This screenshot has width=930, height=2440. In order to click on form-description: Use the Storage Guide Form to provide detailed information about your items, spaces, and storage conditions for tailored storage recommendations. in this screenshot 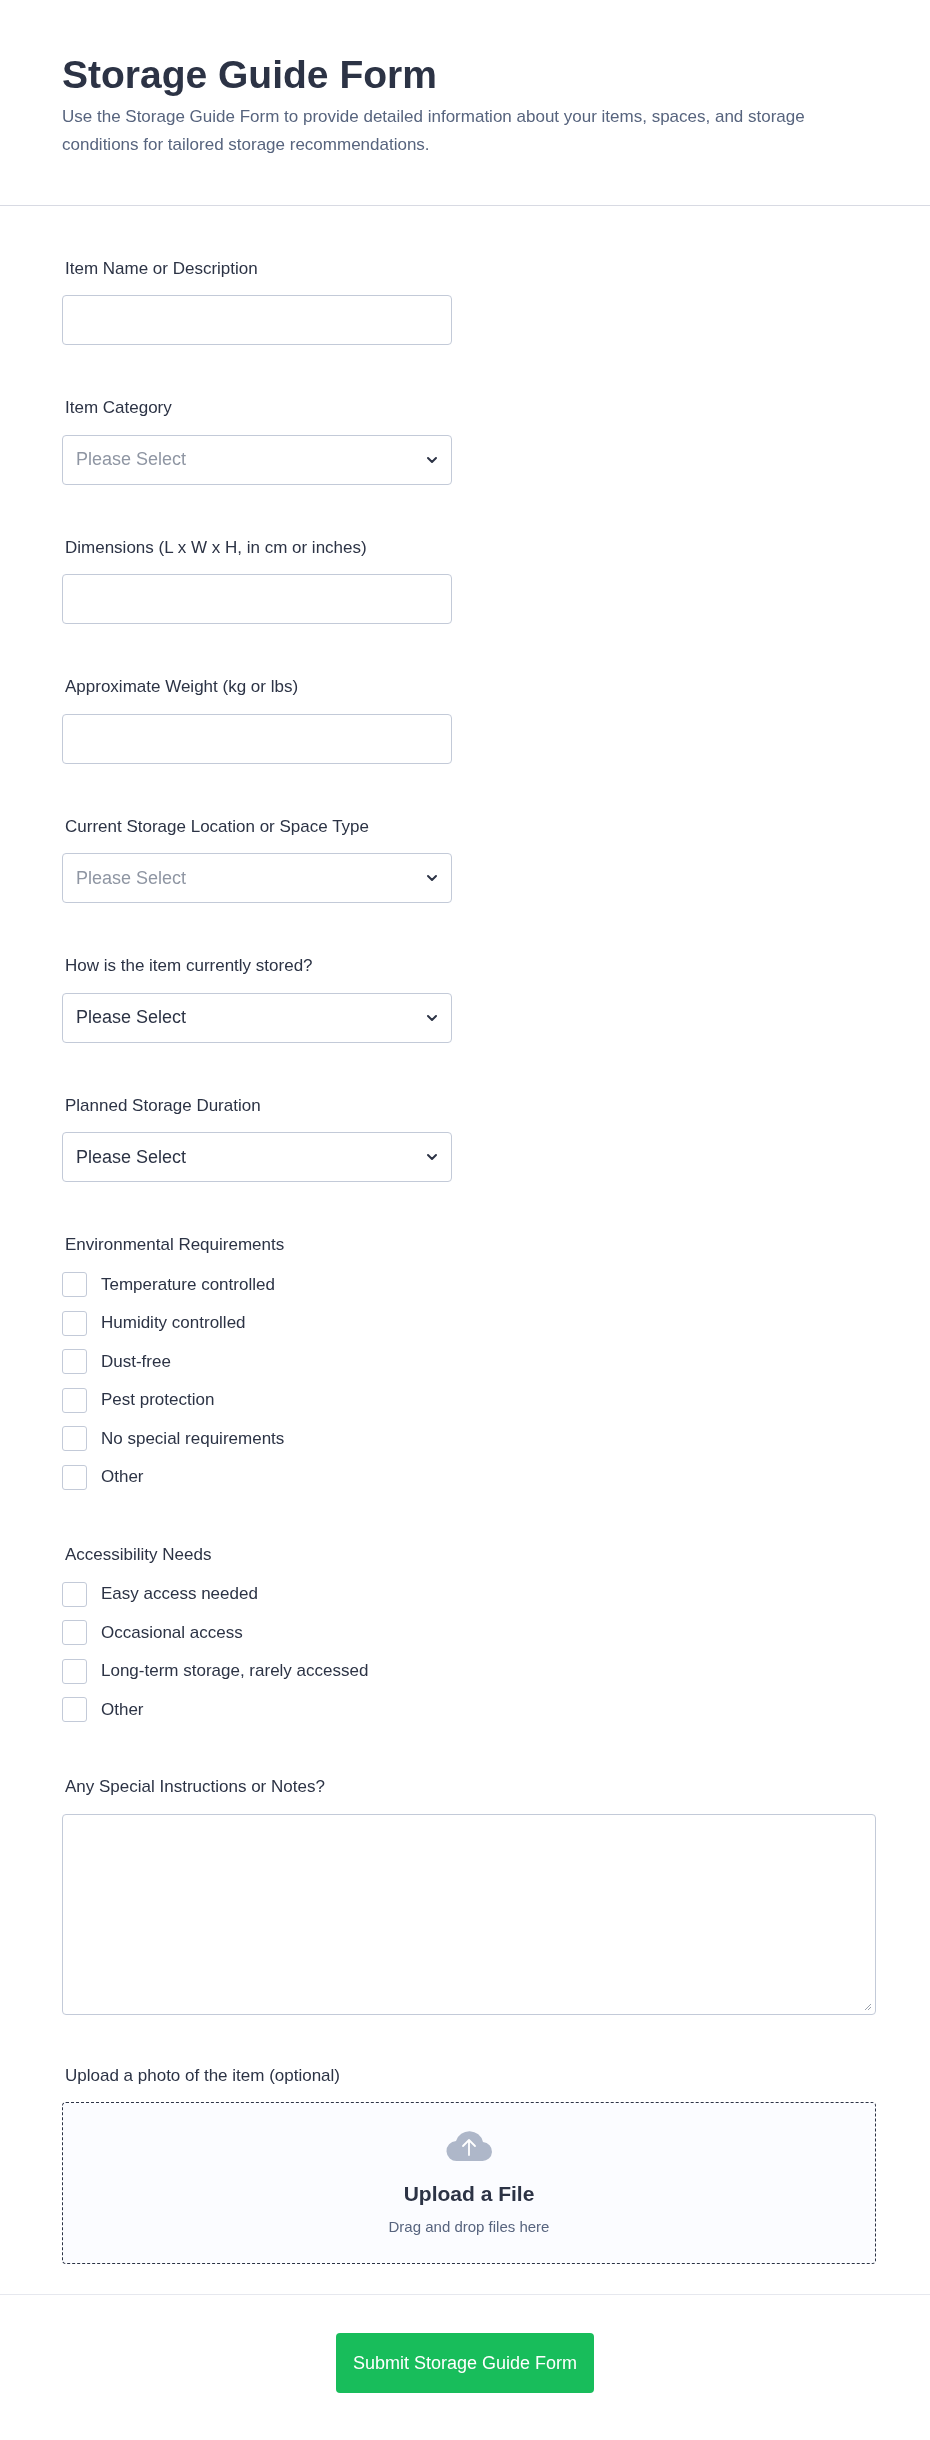, I will do `click(434, 130)`.